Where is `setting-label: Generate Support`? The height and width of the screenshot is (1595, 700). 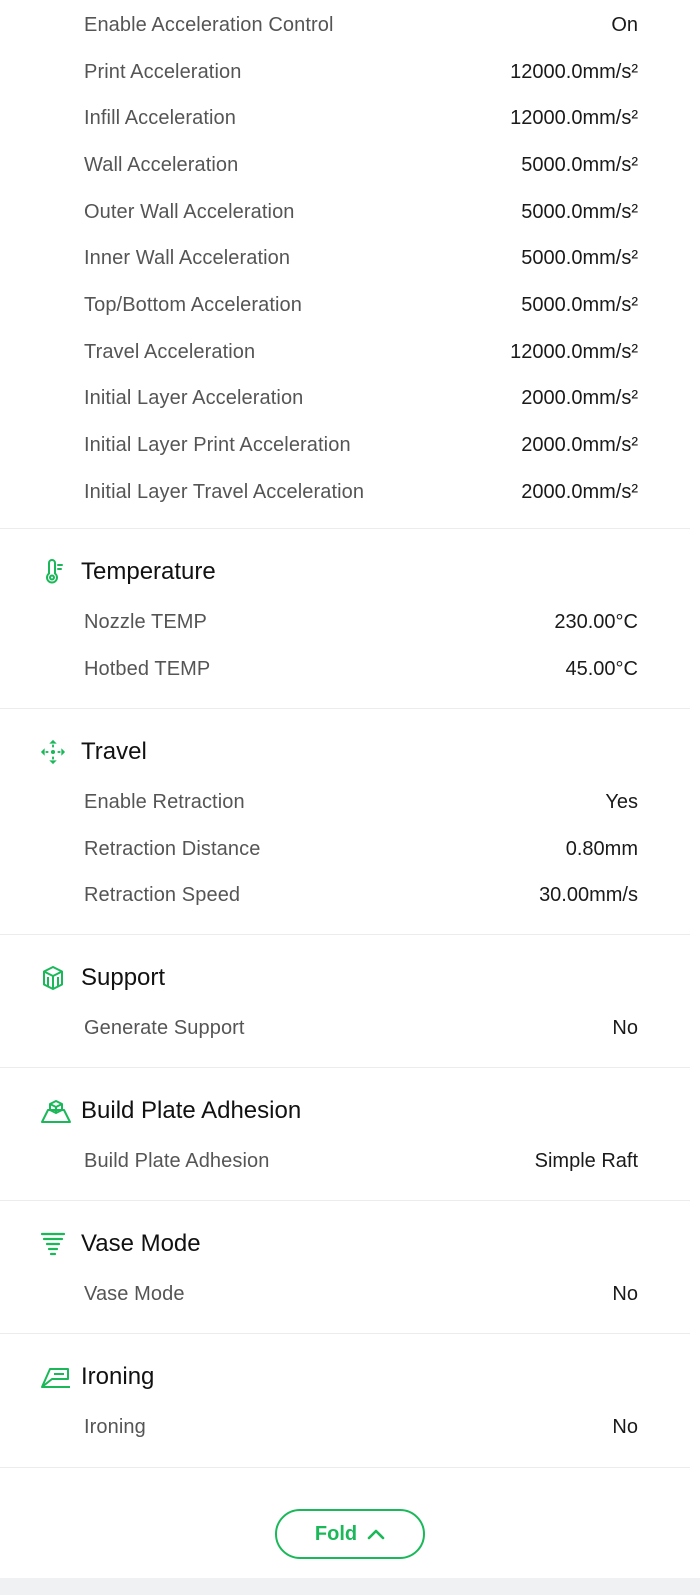
setting-label: Generate Support is located at coordinates (164, 1027).